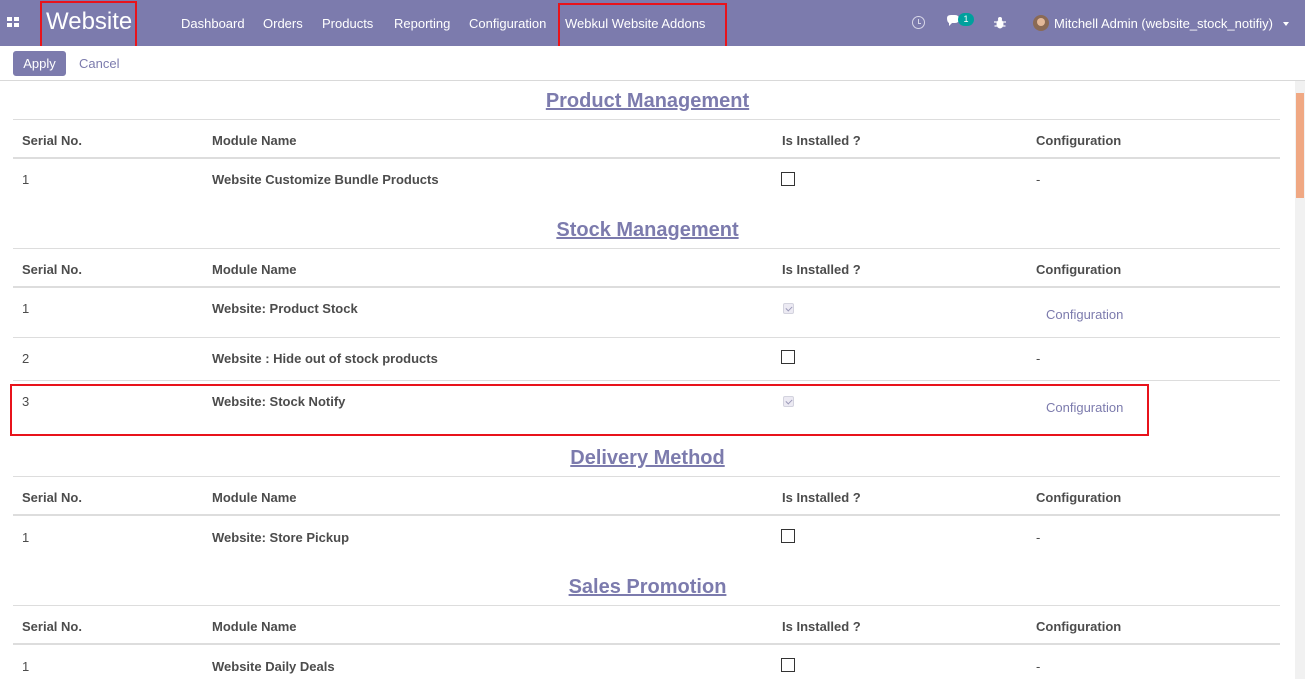  What do you see at coordinates (26, 358) in the screenshot?
I see `serial-cell: 2` at bounding box center [26, 358].